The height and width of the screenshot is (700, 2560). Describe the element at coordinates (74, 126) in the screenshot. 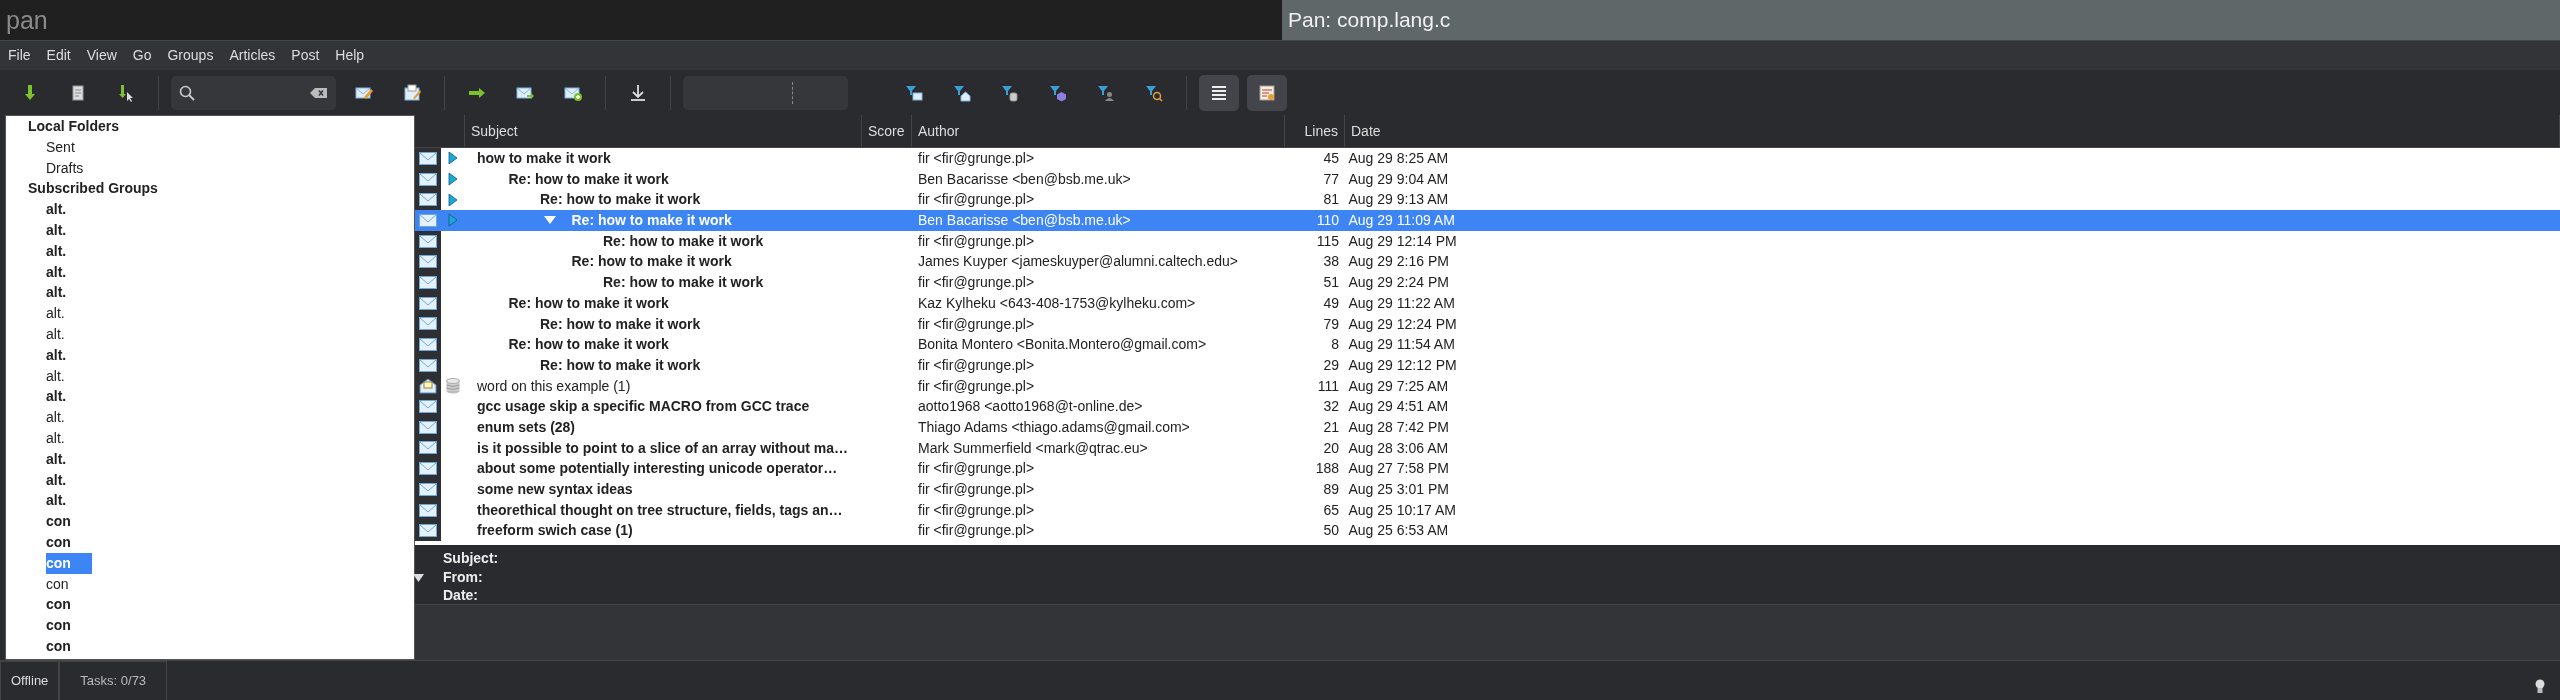

I see `folder-heading: Local Folders` at that location.